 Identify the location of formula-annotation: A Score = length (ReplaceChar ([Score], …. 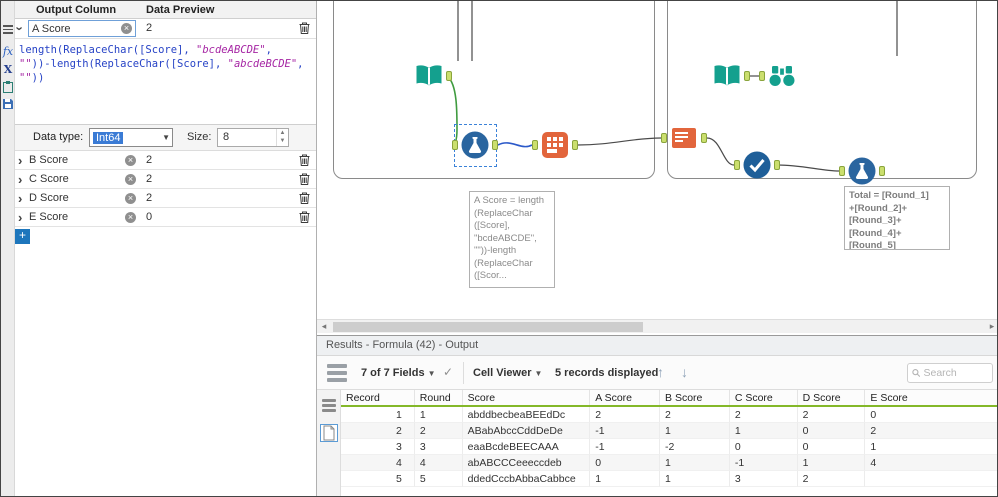
(512, 239).